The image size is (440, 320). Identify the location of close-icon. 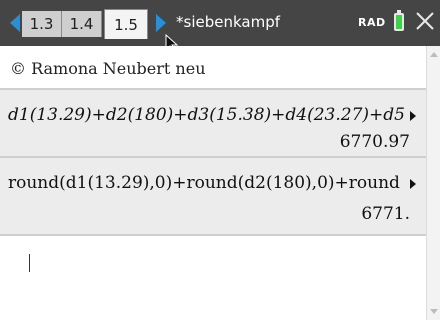
(425, 21).